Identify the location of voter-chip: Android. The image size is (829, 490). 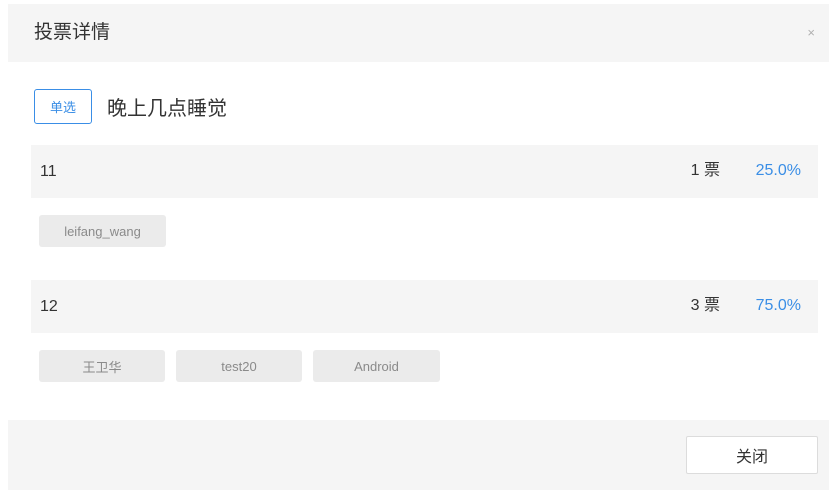
(376, 366).